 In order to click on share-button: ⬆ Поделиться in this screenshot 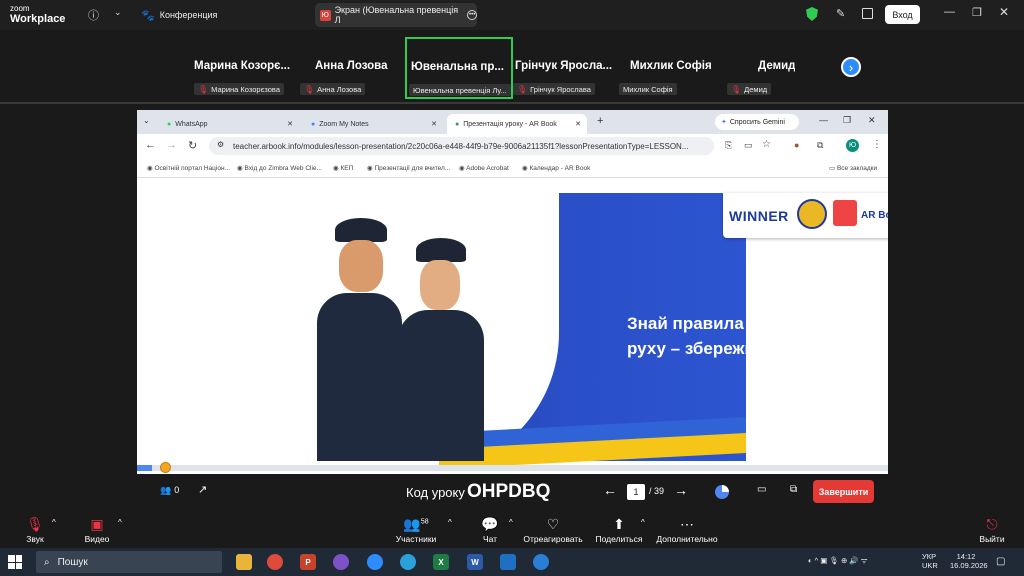, I will do `click(619, 530)`.